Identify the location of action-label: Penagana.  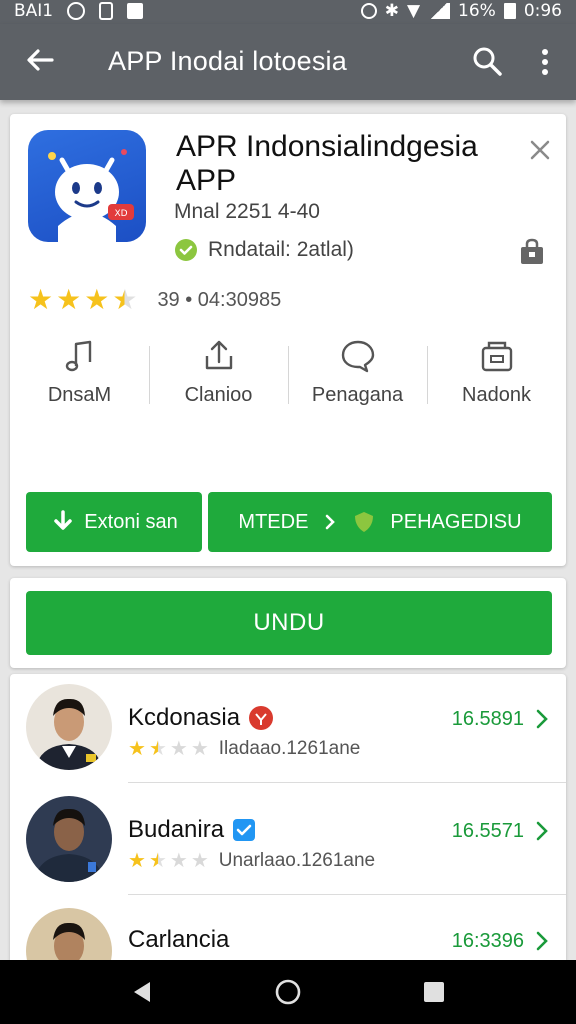
(357, 395).